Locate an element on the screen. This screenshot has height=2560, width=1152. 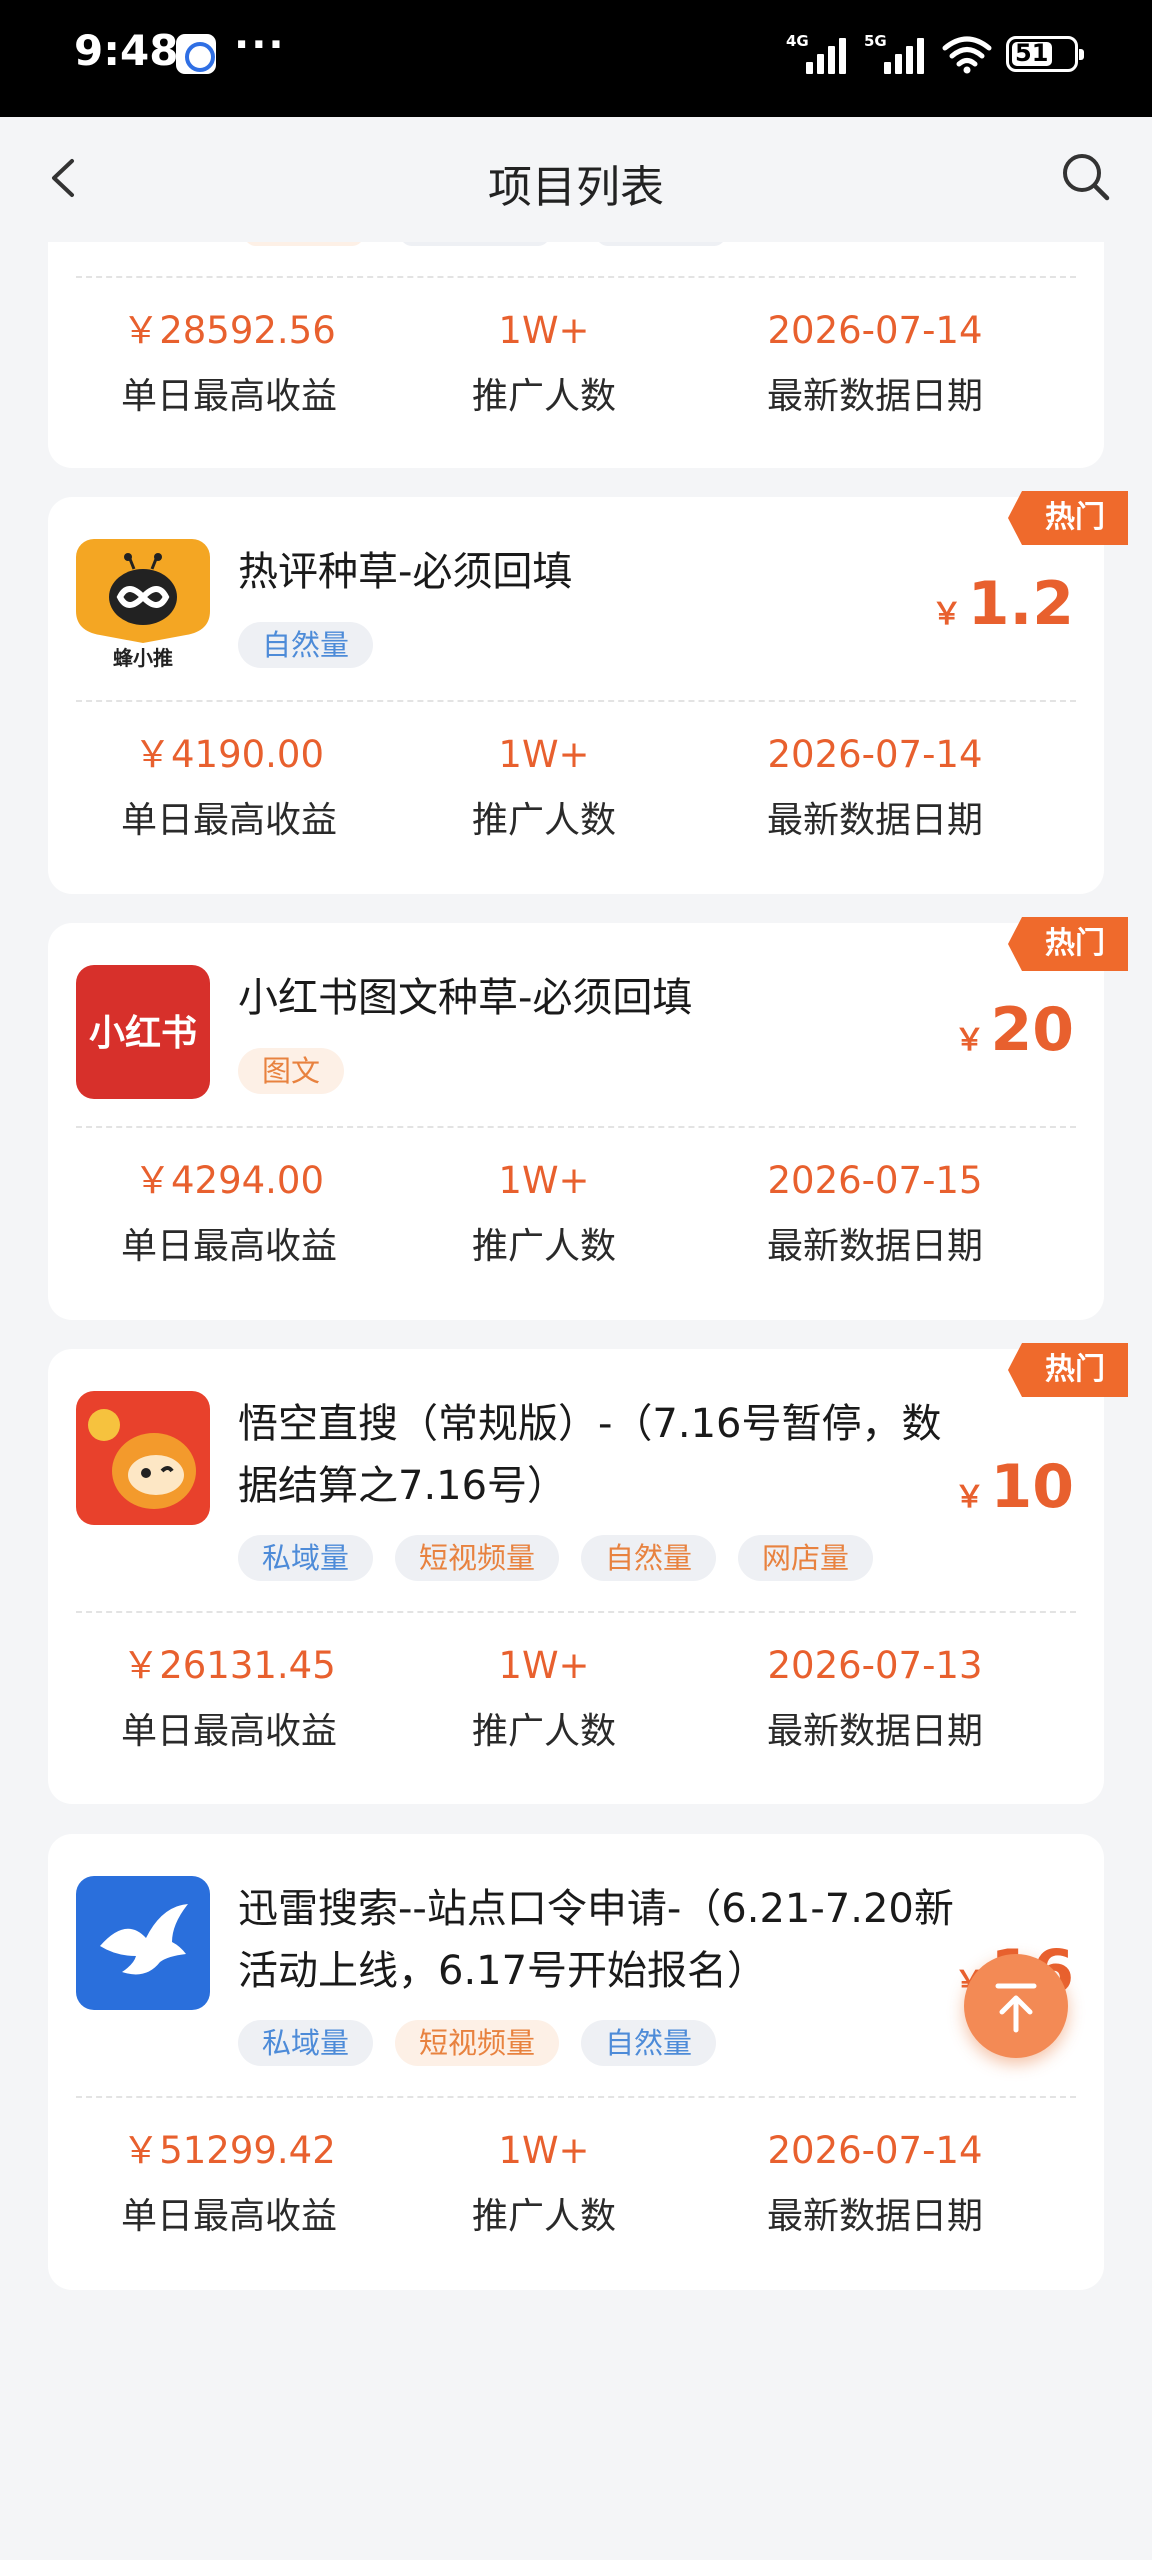
more-notifications-icon: ··· is located at coordinates (260, 45).